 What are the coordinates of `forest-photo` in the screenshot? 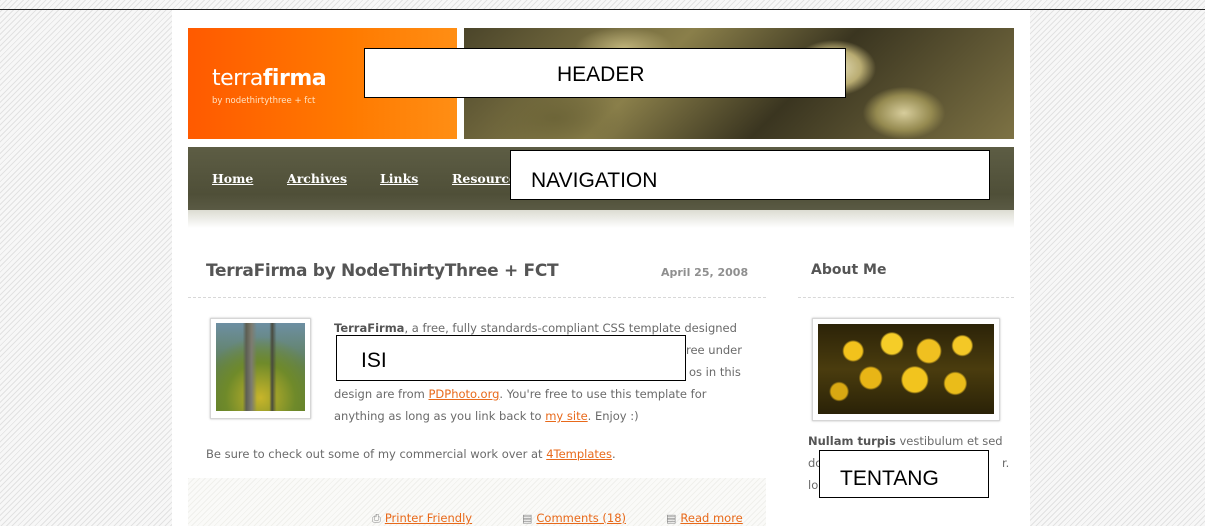 It's located at (260, 367).